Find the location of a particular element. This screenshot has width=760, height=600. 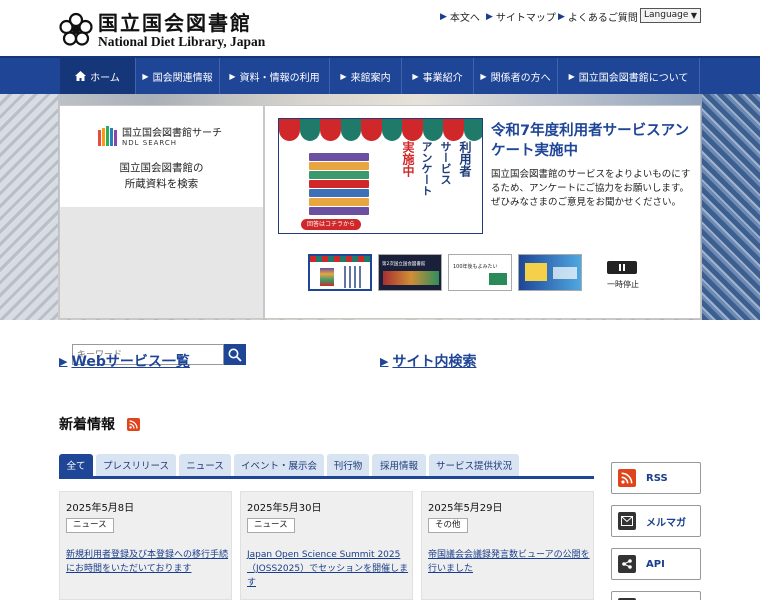

pause-icon is located at coordinates (620, 267).